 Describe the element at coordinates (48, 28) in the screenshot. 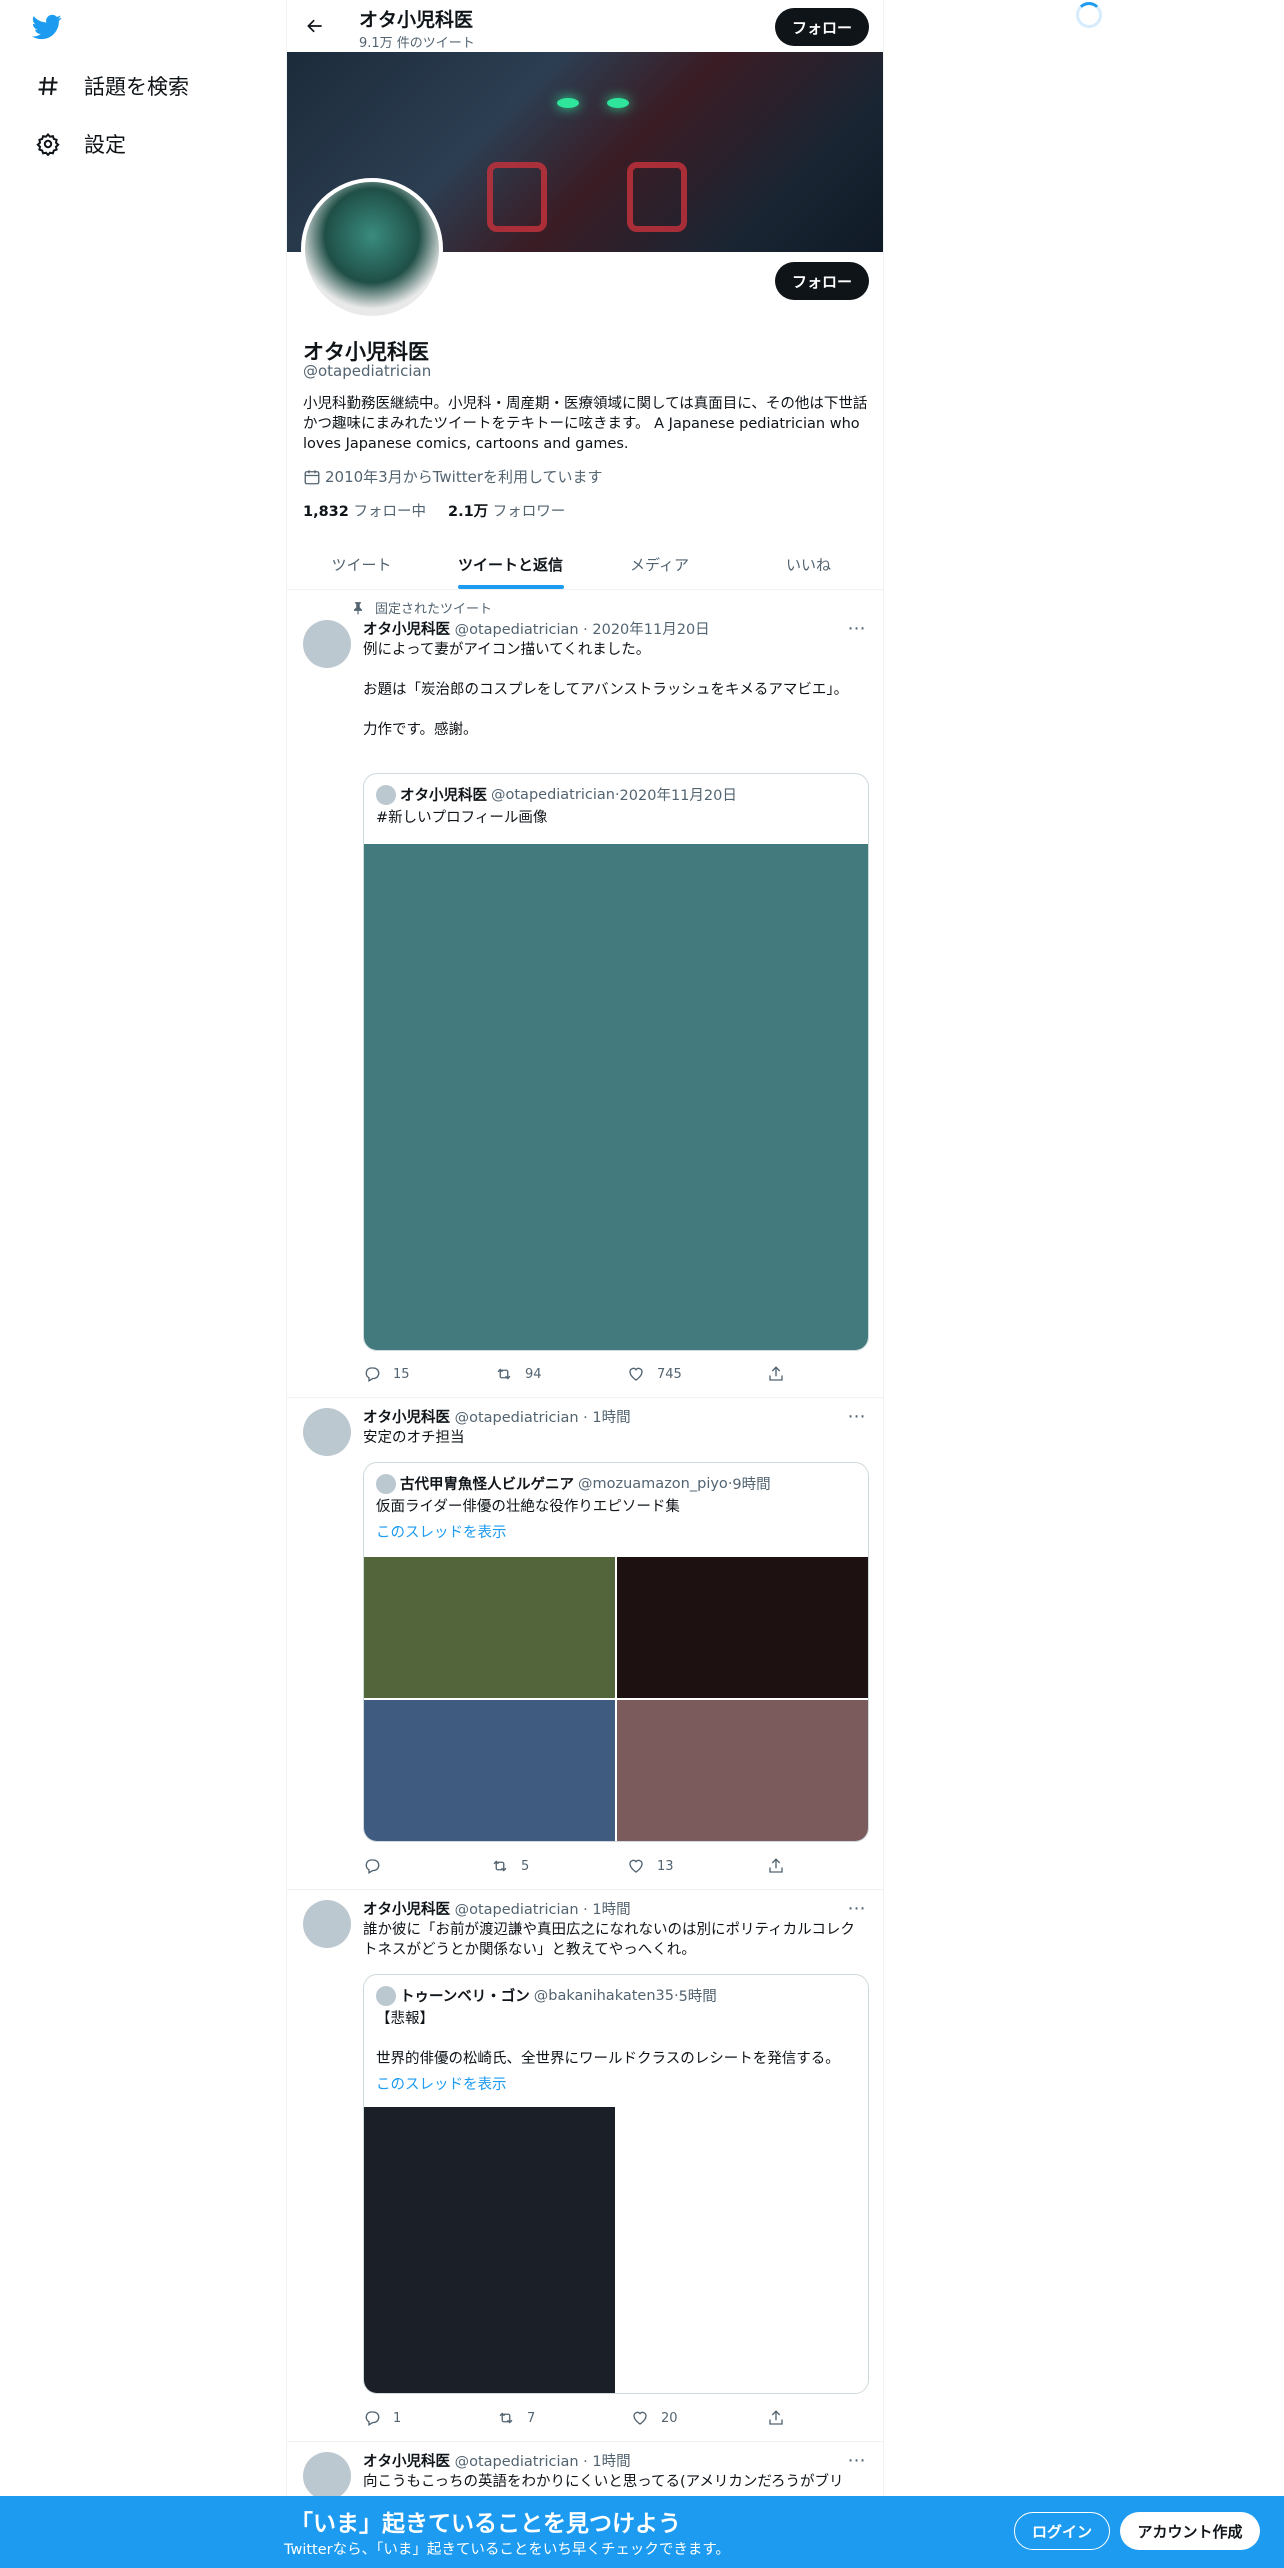

I see `twitter-bird-icon` at that location.